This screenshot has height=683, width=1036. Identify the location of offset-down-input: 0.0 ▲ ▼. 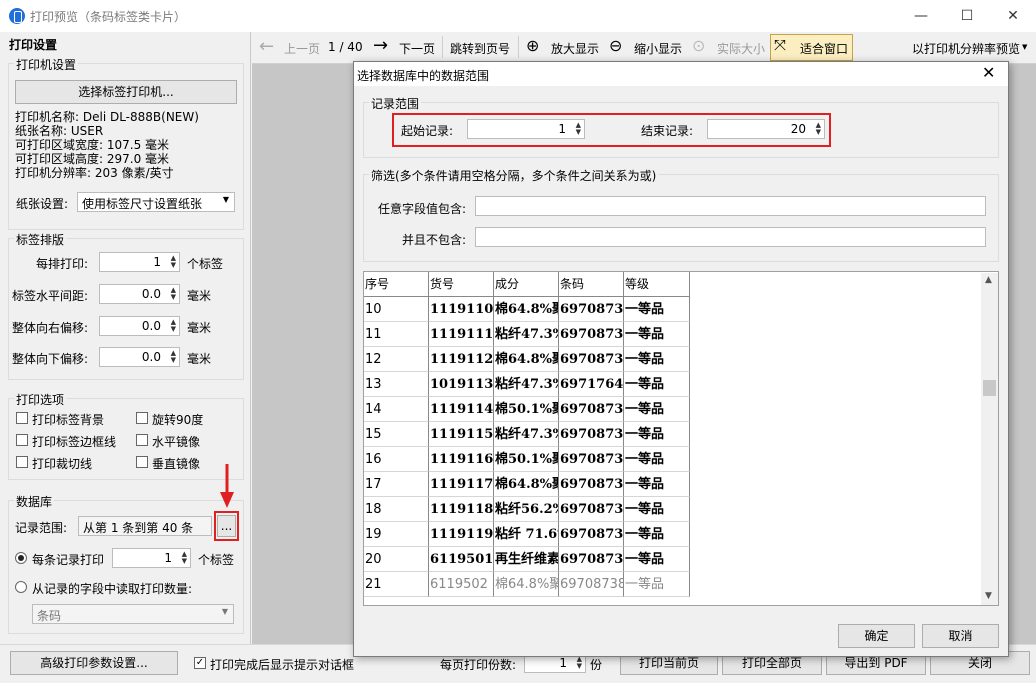
(139, 357).